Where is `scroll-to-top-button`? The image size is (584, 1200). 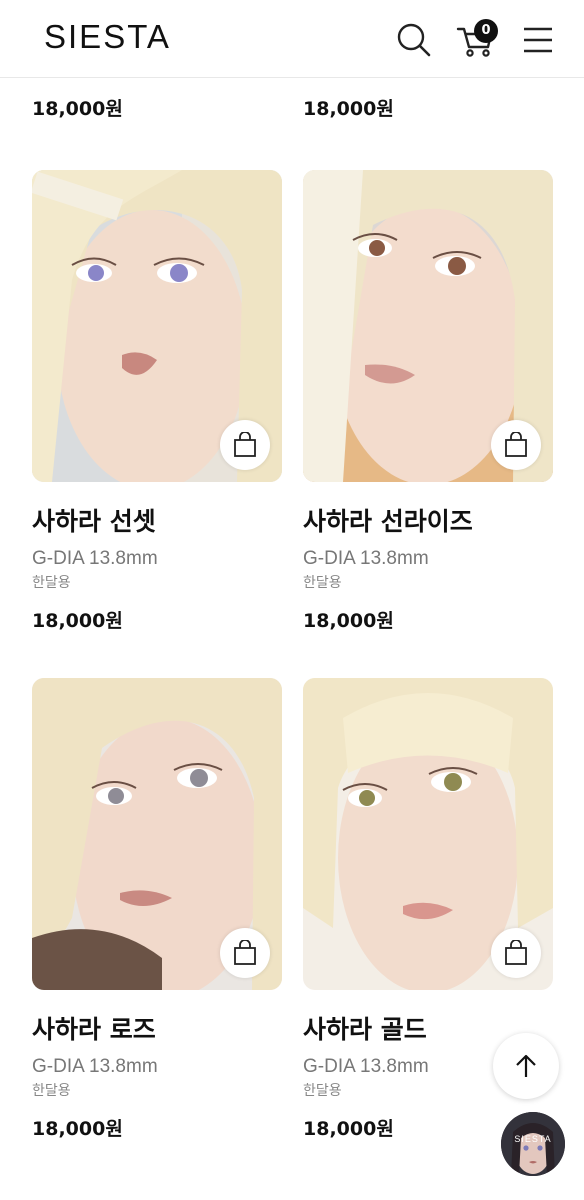 scroll-to-top-button is located at coordinates (526, 1066).